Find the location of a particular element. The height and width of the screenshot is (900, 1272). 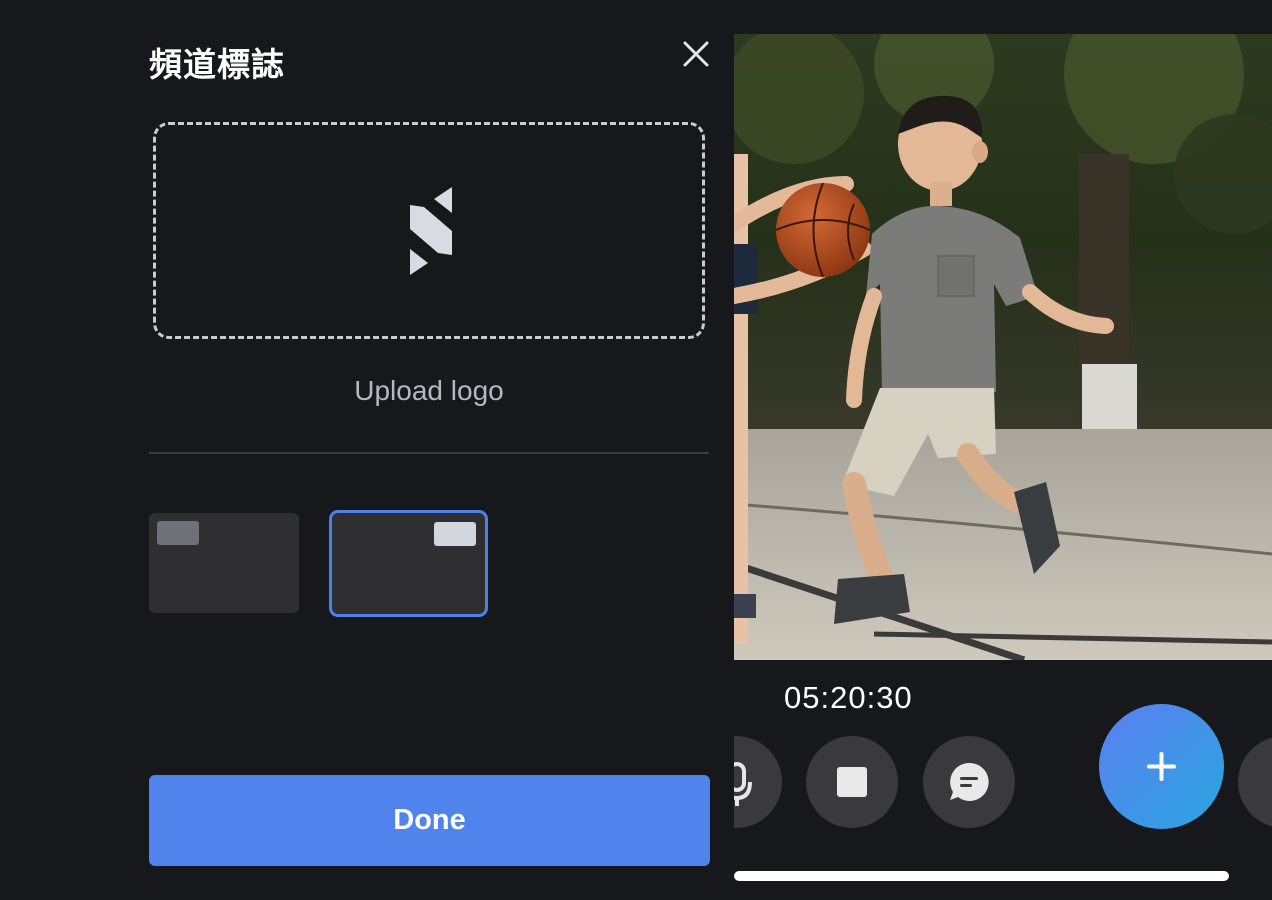

recording-timer: 05:20:30 is located at coordinates (848, 697).